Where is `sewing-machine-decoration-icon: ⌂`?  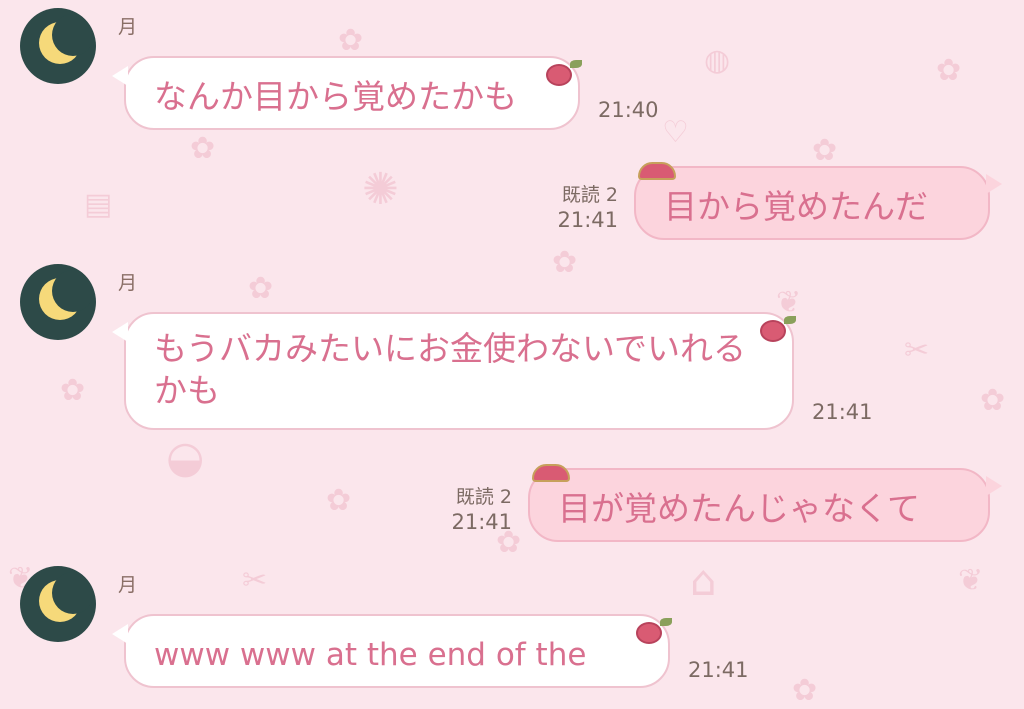 sewing-machine-decoration-icon: ⌂ is located at coordinates (703, 580).